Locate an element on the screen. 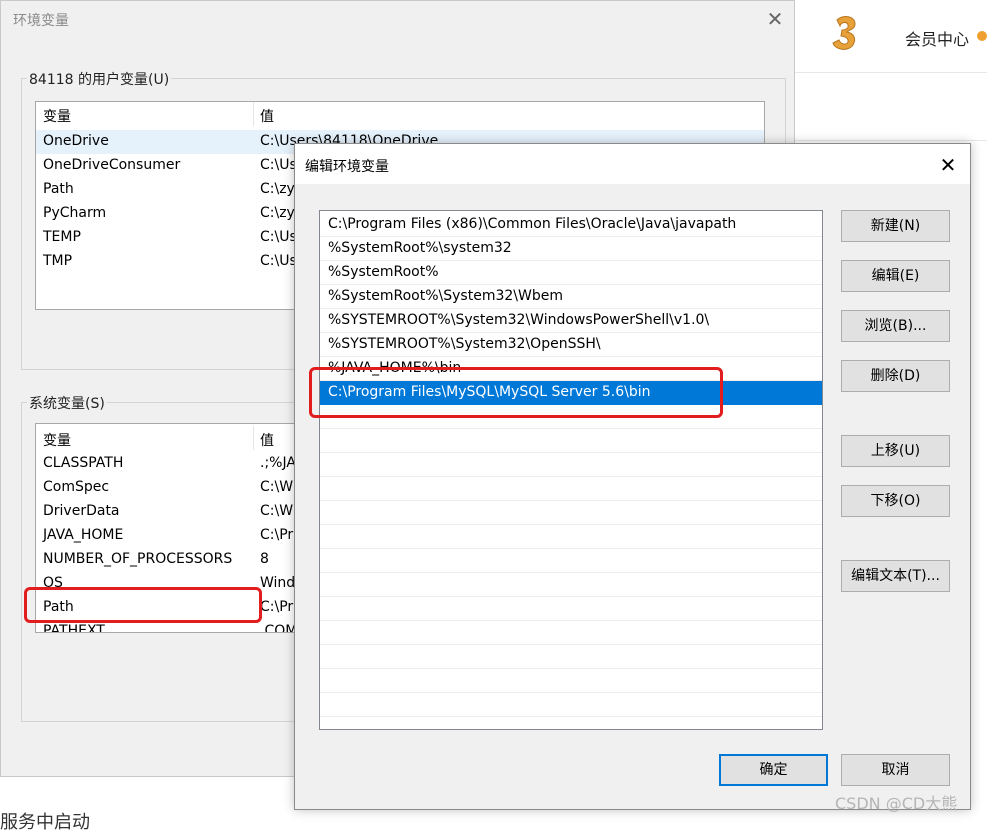 The height and width of the screenshot is (834, 987). cancel-button: 取消 is located at coordinates (895, 770).